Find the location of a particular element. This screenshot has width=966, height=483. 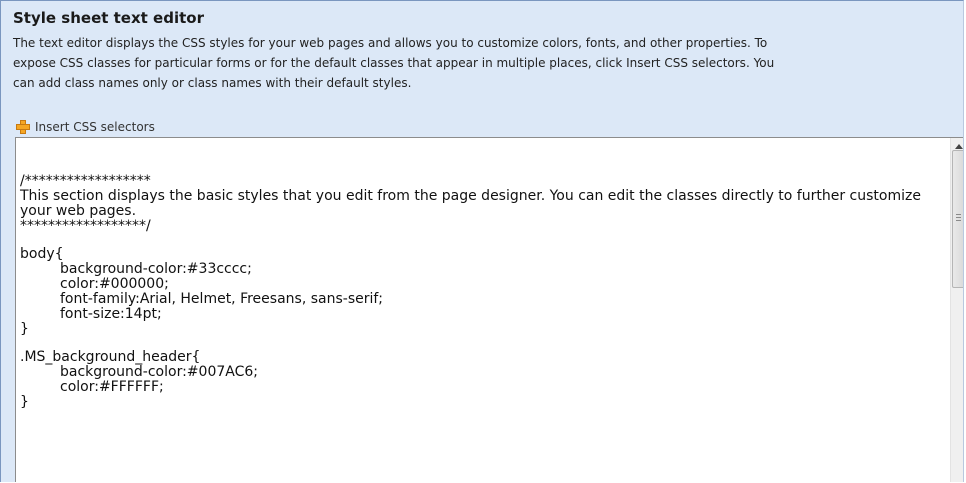

code-line: body{ is located at coordinates (42, 254).